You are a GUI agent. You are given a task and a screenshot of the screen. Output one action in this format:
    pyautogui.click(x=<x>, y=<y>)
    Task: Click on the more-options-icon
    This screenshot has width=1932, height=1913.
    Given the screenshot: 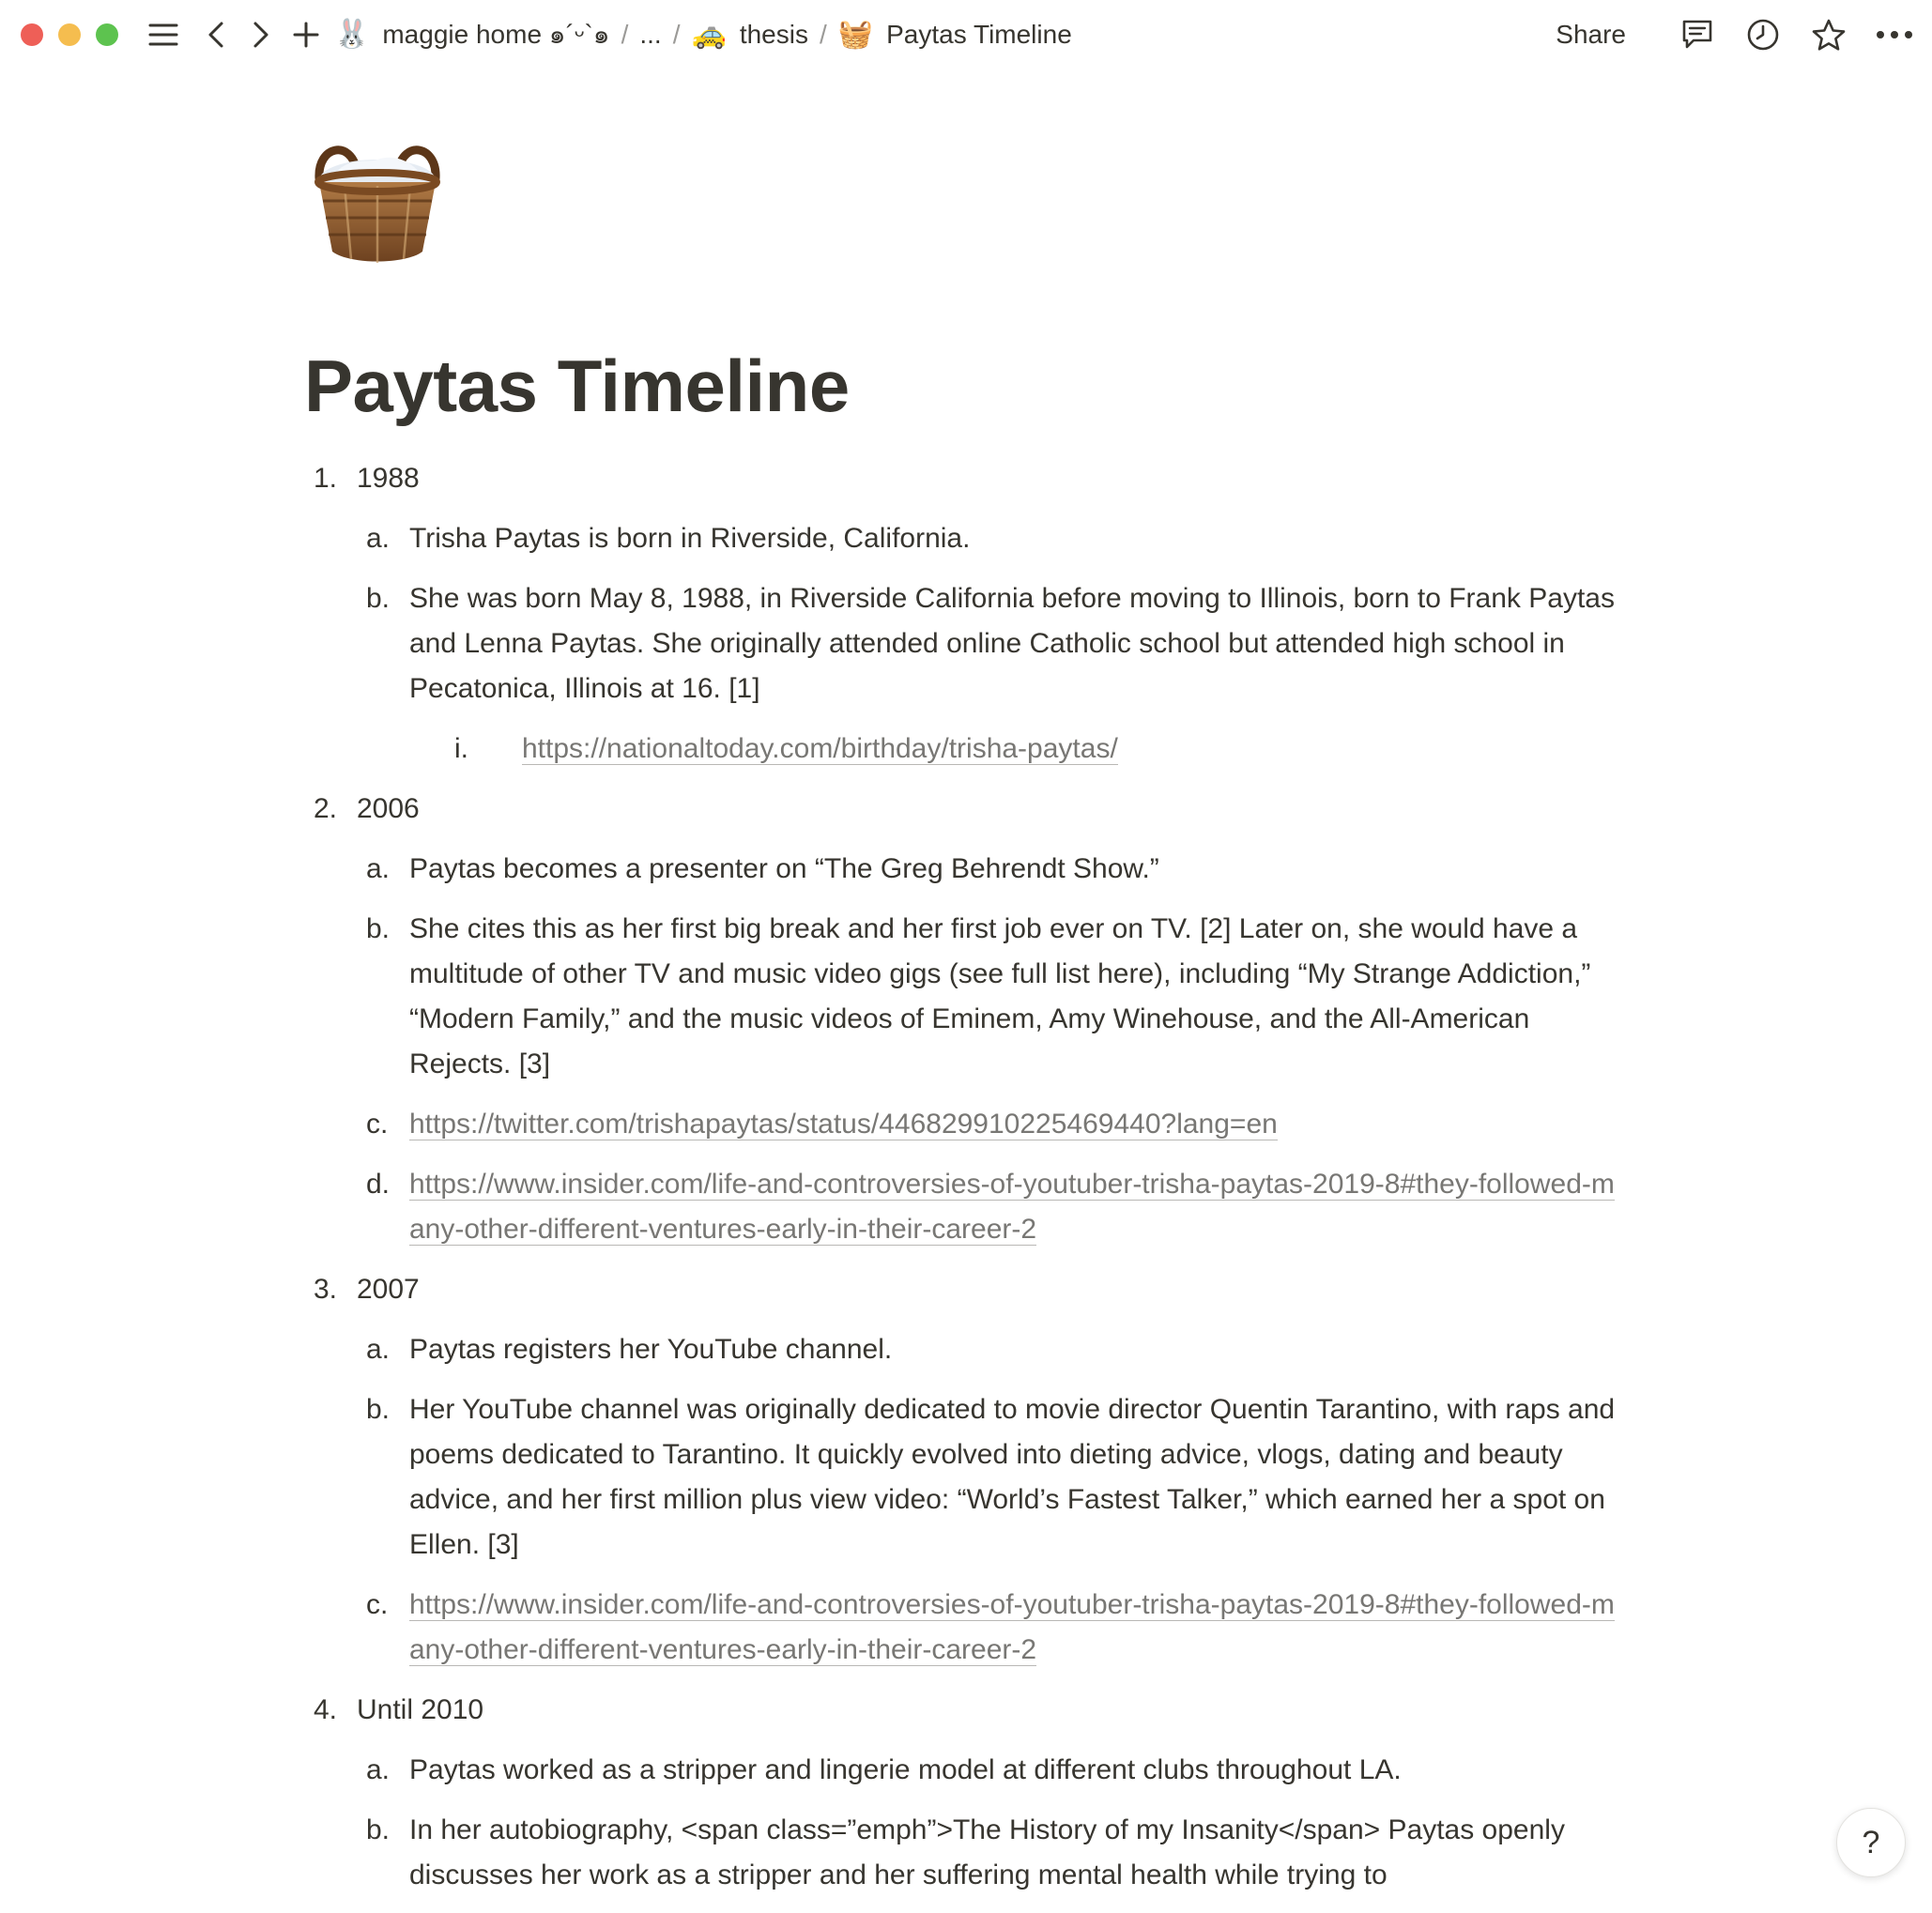 What is the action you would take?
    pyautogui.click(x=1895, y=34)
    